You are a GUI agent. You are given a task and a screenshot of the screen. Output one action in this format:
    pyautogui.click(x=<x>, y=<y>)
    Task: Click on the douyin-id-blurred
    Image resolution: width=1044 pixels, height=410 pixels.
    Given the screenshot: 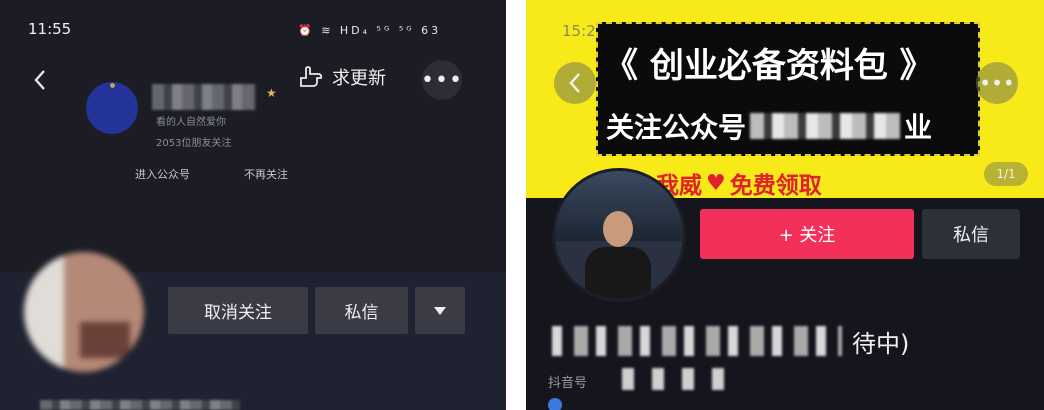 What is the action you would take?
    pyautogui.click(x=682, y=379)
    